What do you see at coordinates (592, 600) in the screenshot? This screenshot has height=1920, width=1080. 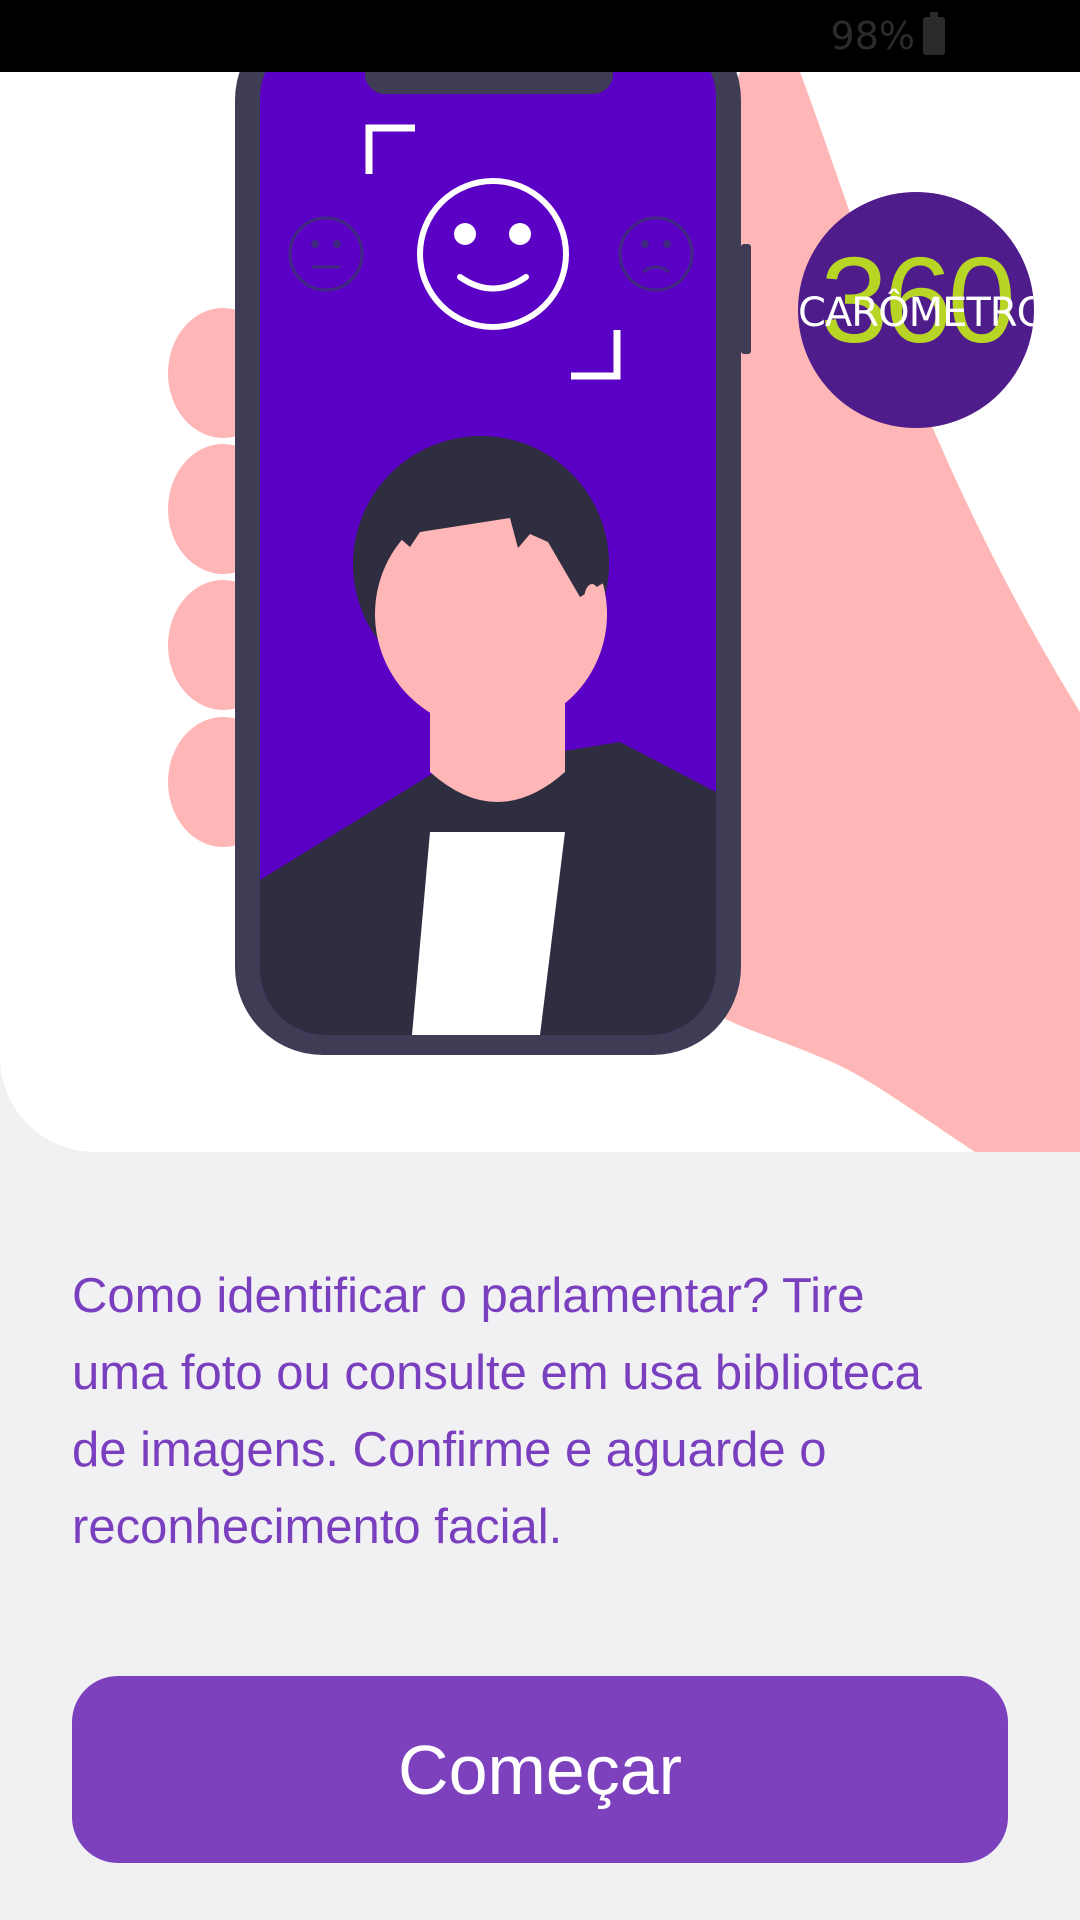 I see `person-ear` at bounding box center [592, 600].